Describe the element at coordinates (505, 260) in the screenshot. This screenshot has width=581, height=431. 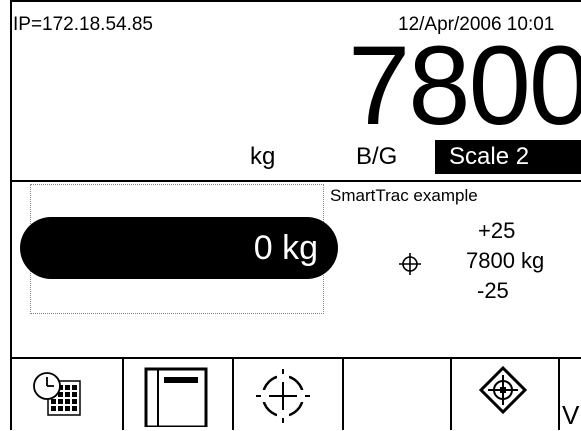
I see `target-weight: 7800 kg` at that location.